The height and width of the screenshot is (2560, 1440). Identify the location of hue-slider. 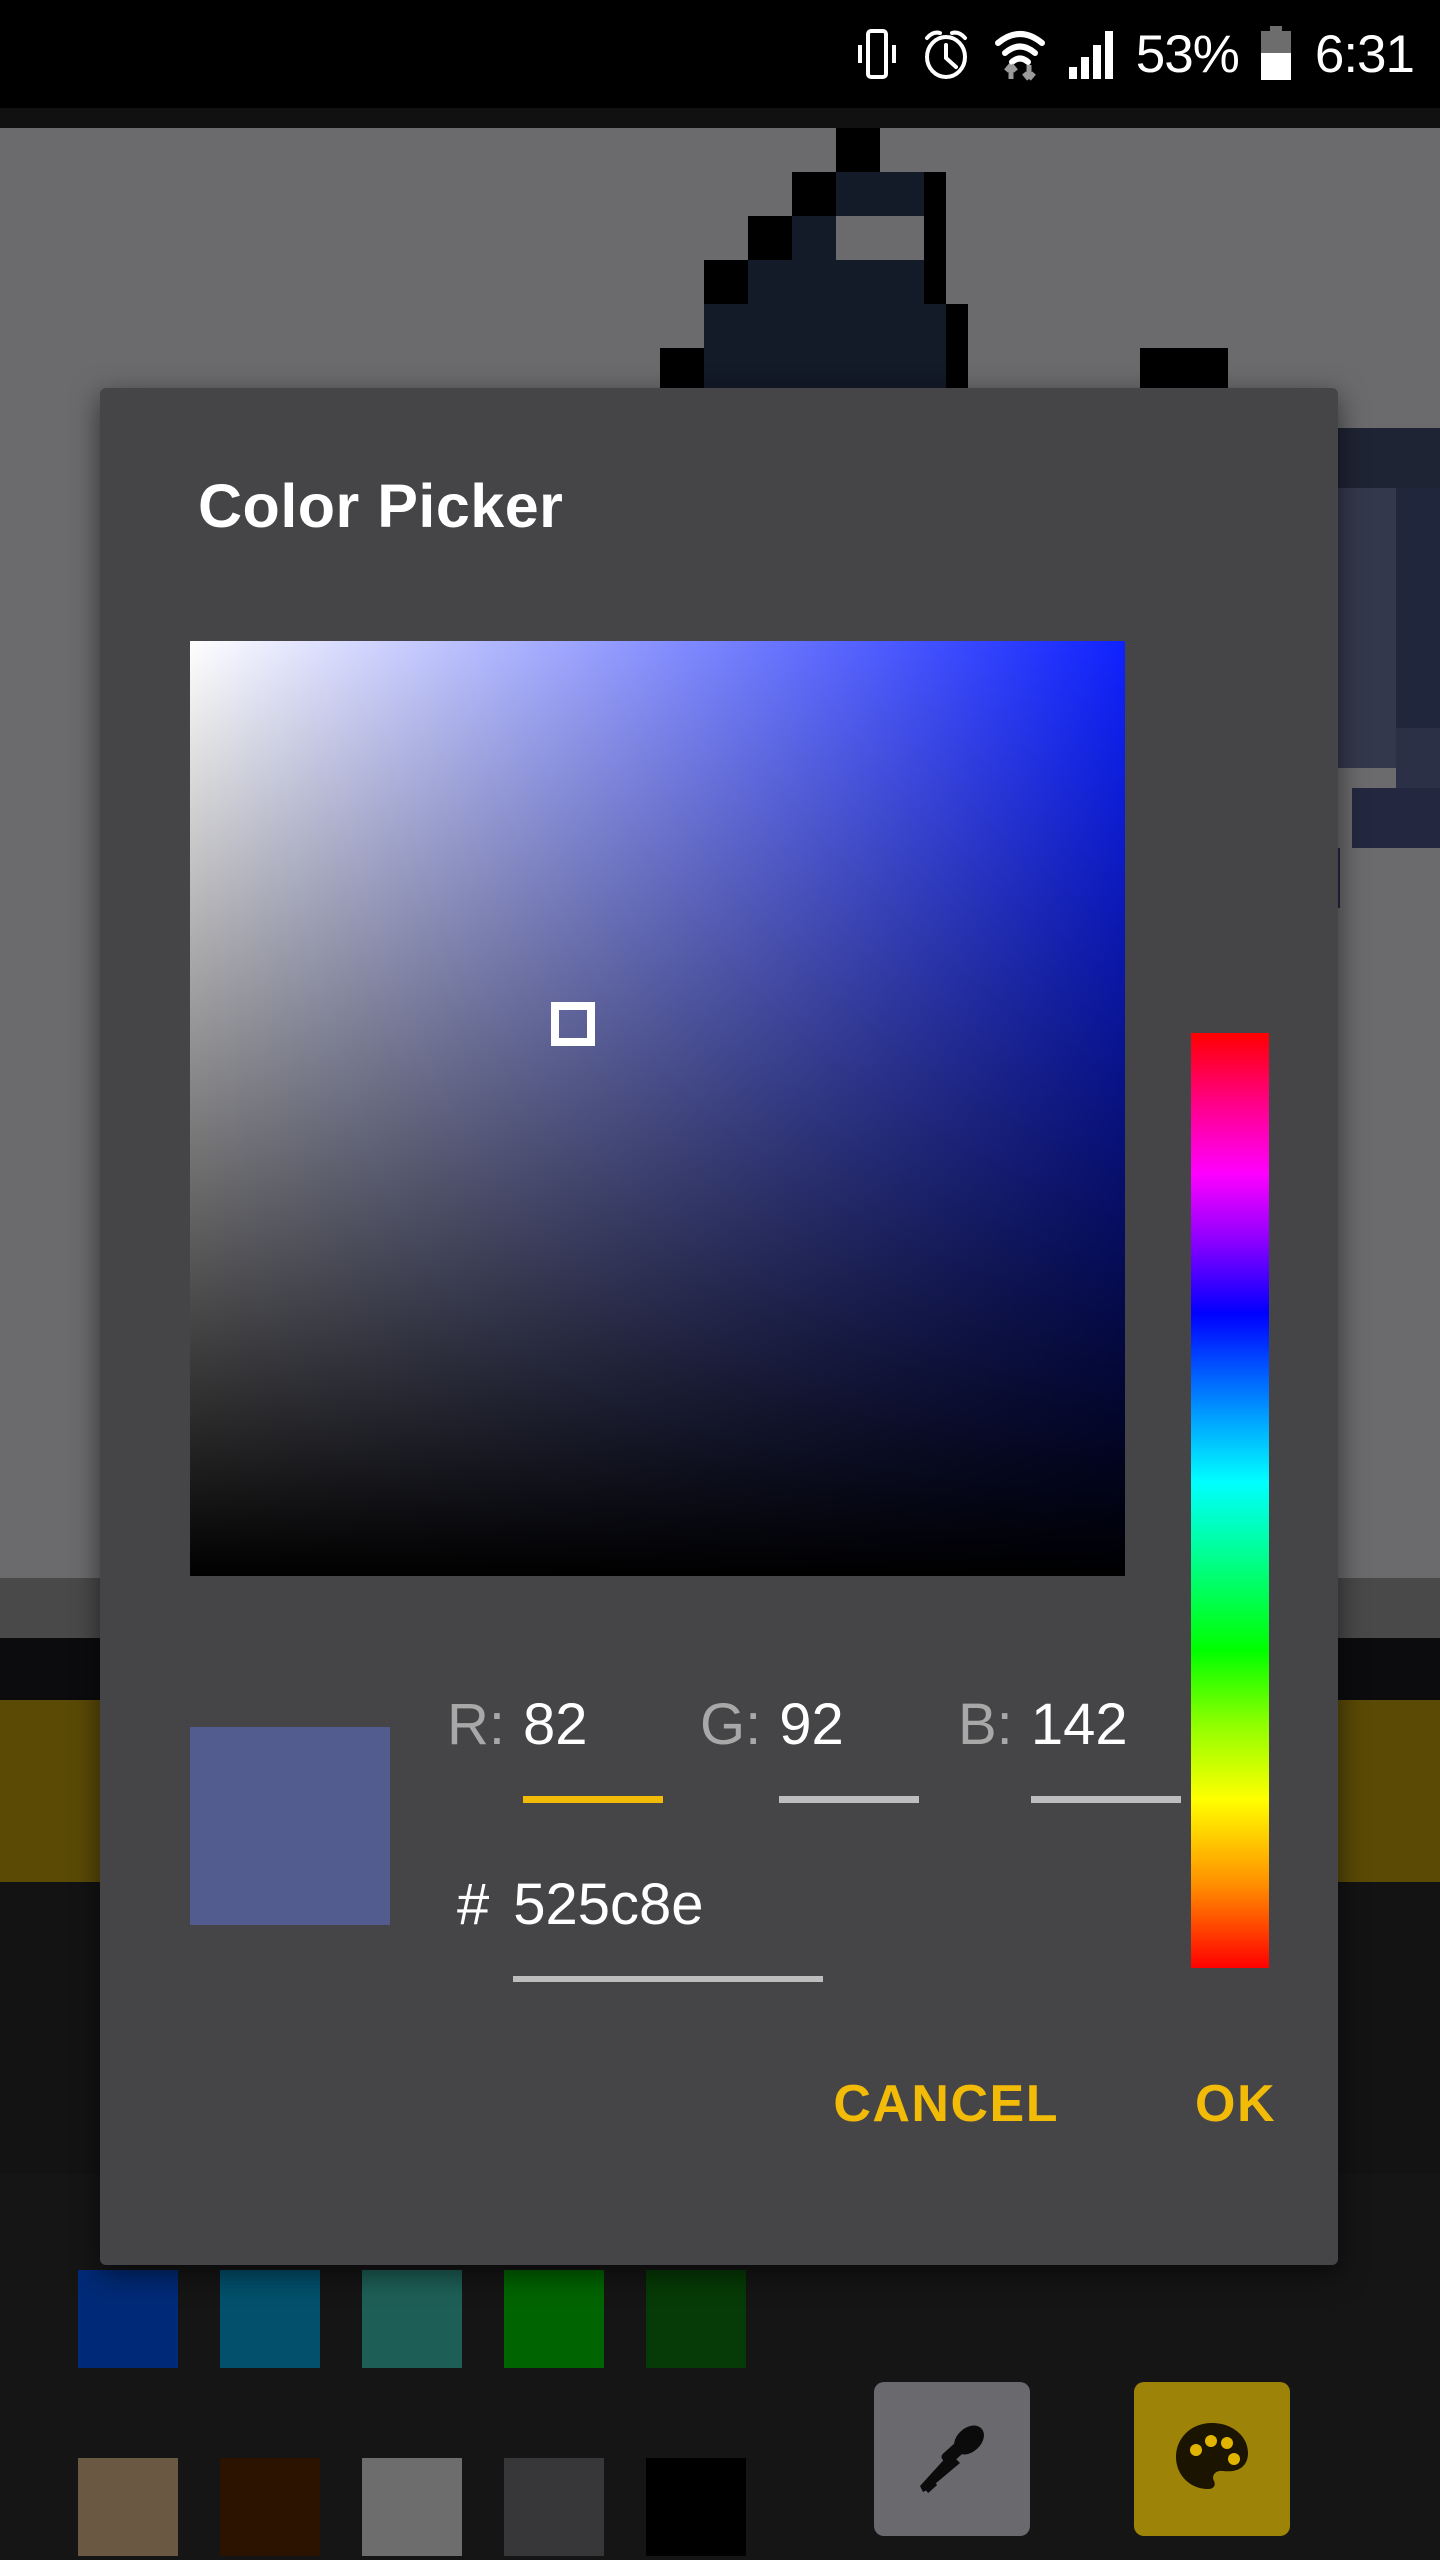
(1230, 1500).